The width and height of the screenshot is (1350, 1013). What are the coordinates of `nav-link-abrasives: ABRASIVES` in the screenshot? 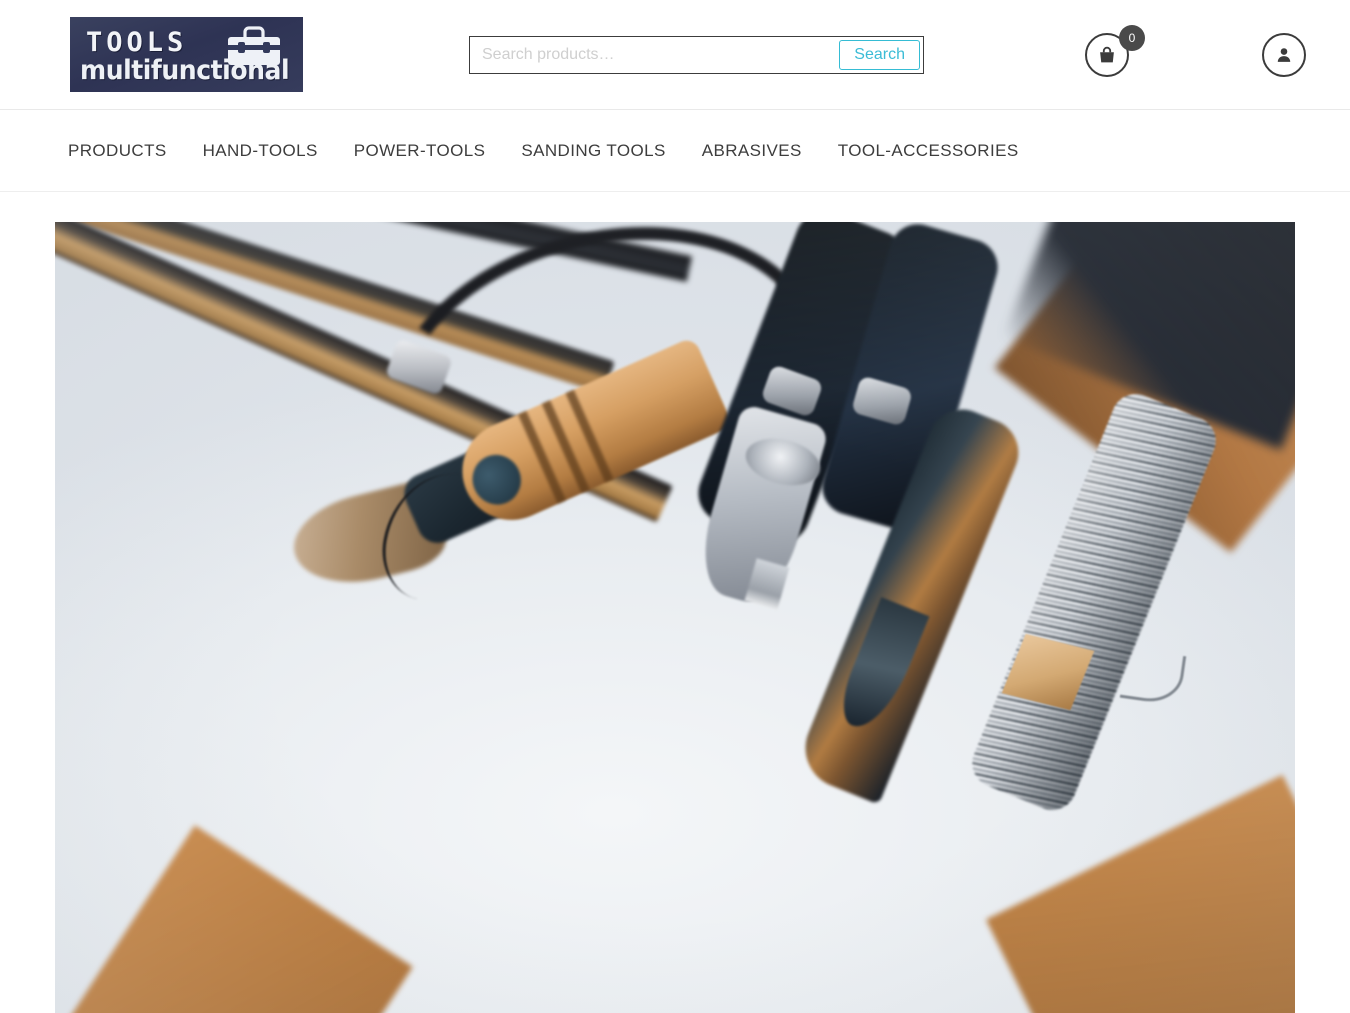 It's located at (752, 151).